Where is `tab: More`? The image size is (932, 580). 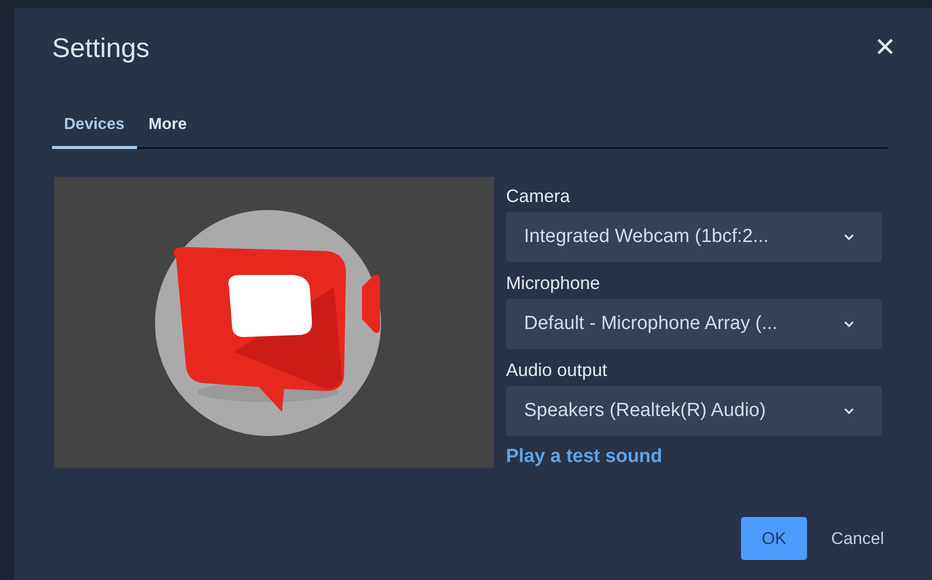 tab: More is located at coordinates (167, 130).